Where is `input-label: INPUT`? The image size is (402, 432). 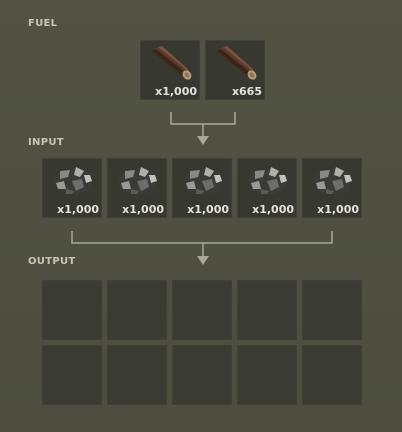
input-label: INPUT is located at coordinates (46, 142).